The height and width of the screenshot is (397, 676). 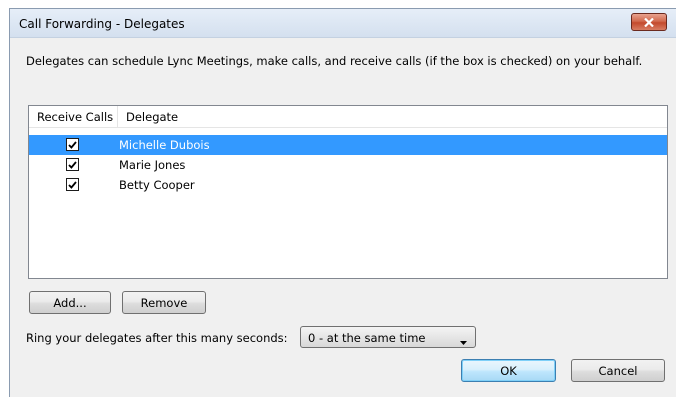 I want to click on delegate-name: Marie Jones, so click(x=152, y=165).